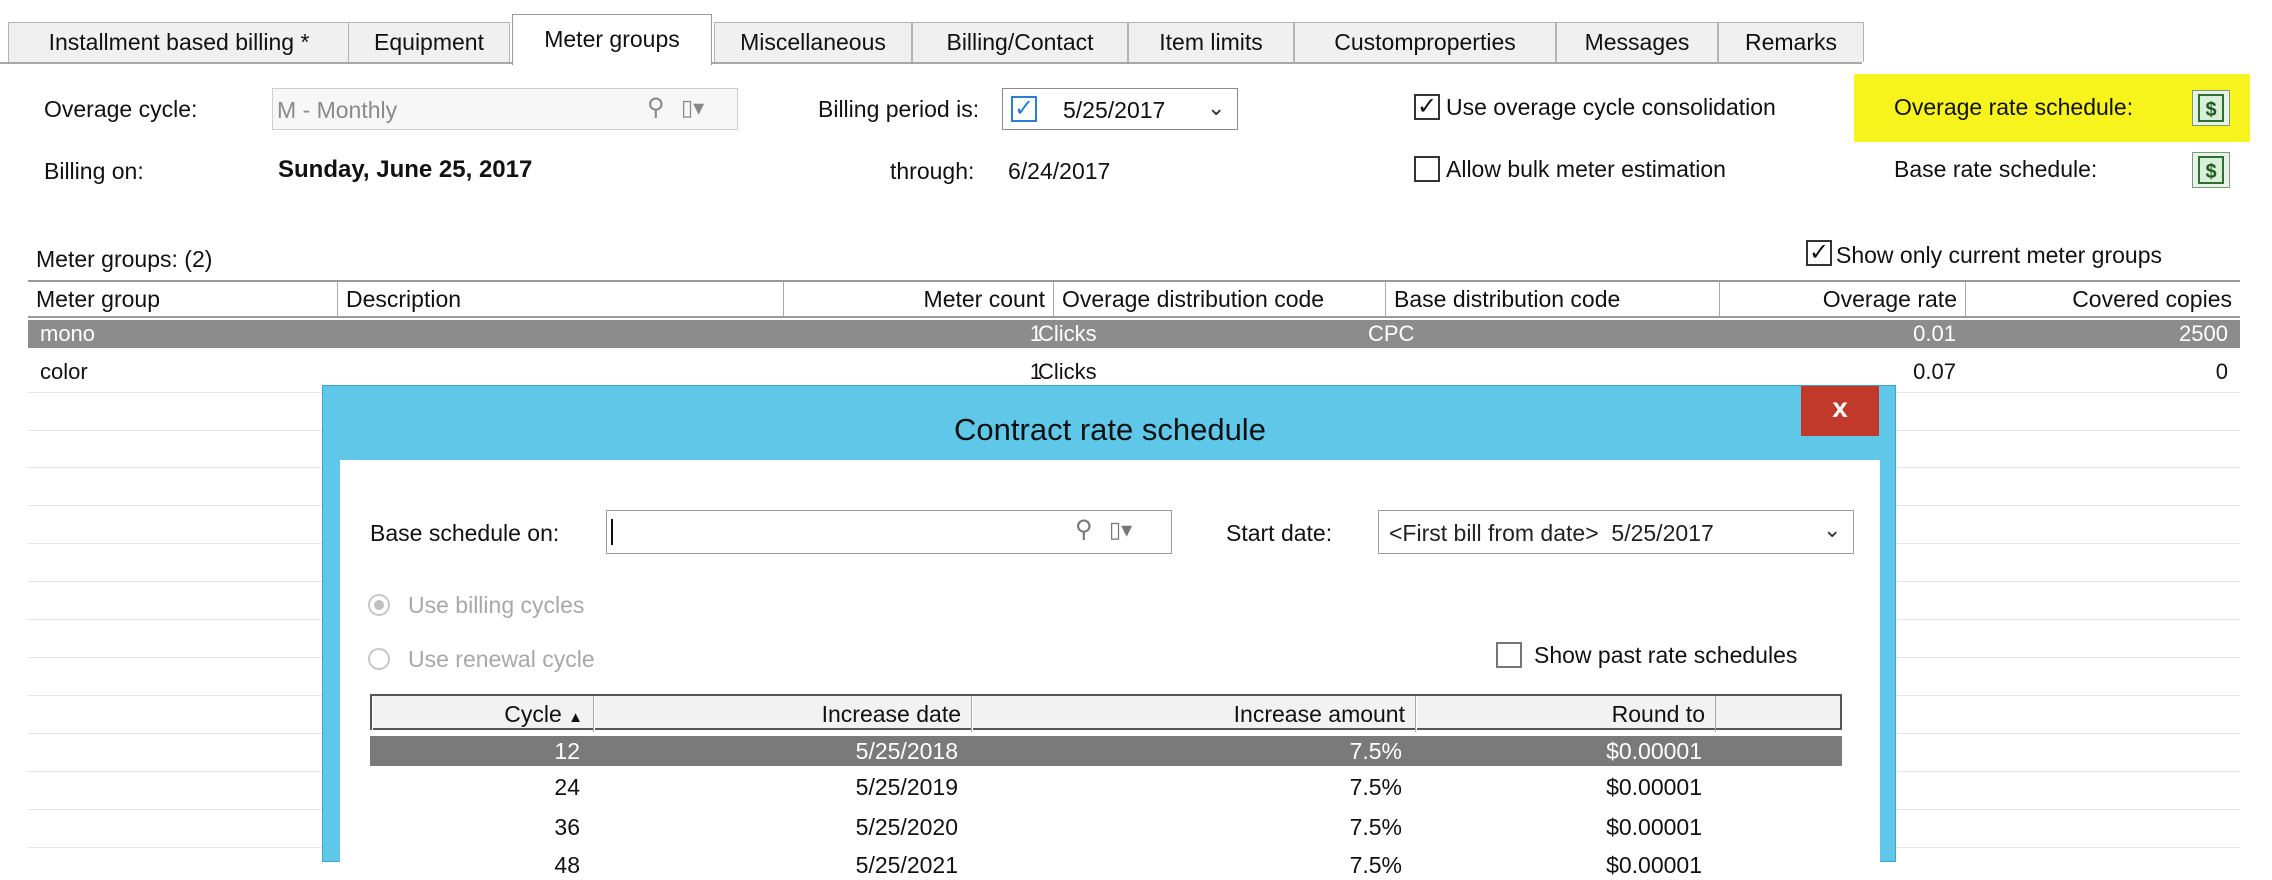  Describe the element at coordinates (429, 42) in the screenshot. I see `tab-equipment: Equipment` at that location.